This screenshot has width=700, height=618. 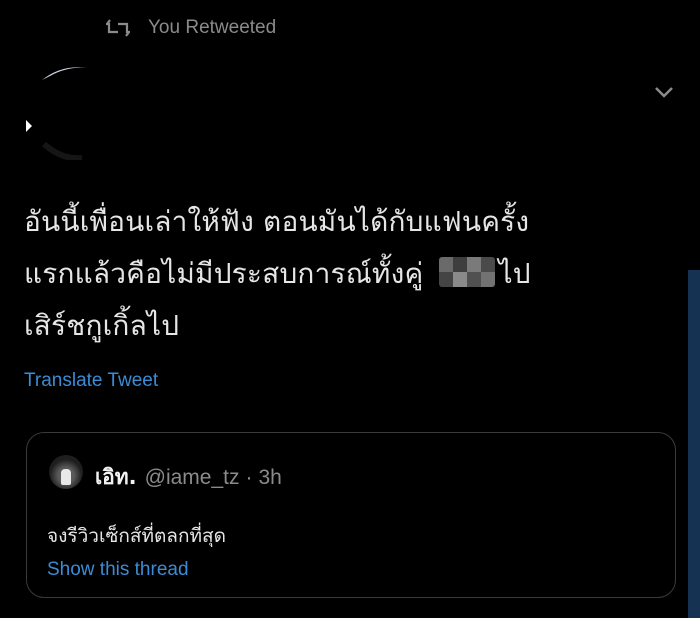 What do you see at coordinates (212, 27) in the screenshot?
I see `retweet-label: You Retweeted` at bounding box center [212, 27].